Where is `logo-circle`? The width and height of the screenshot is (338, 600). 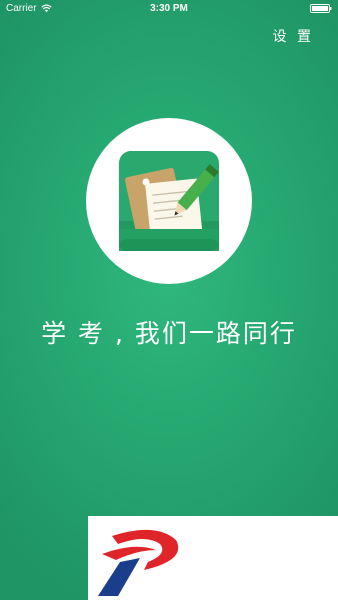
logo-circle is located at coordinates (169, 201).